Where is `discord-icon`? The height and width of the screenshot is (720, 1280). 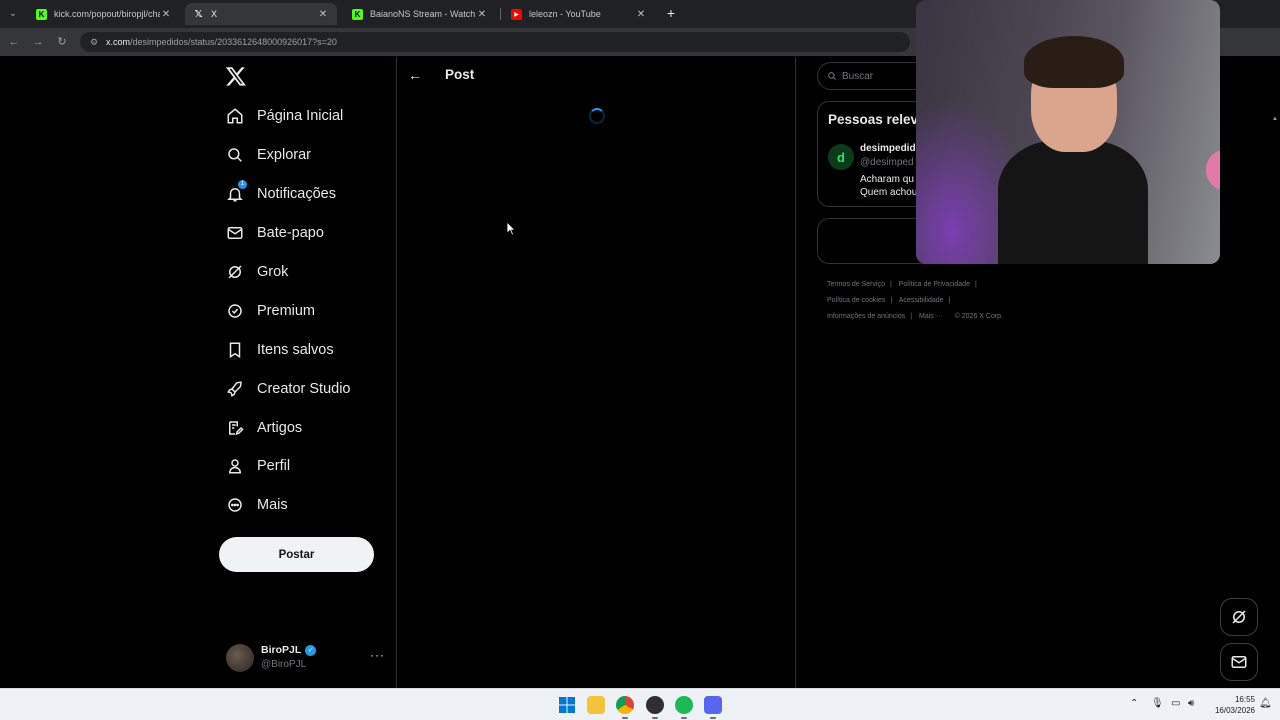
discord-icon is located at coordinates (713, 705).